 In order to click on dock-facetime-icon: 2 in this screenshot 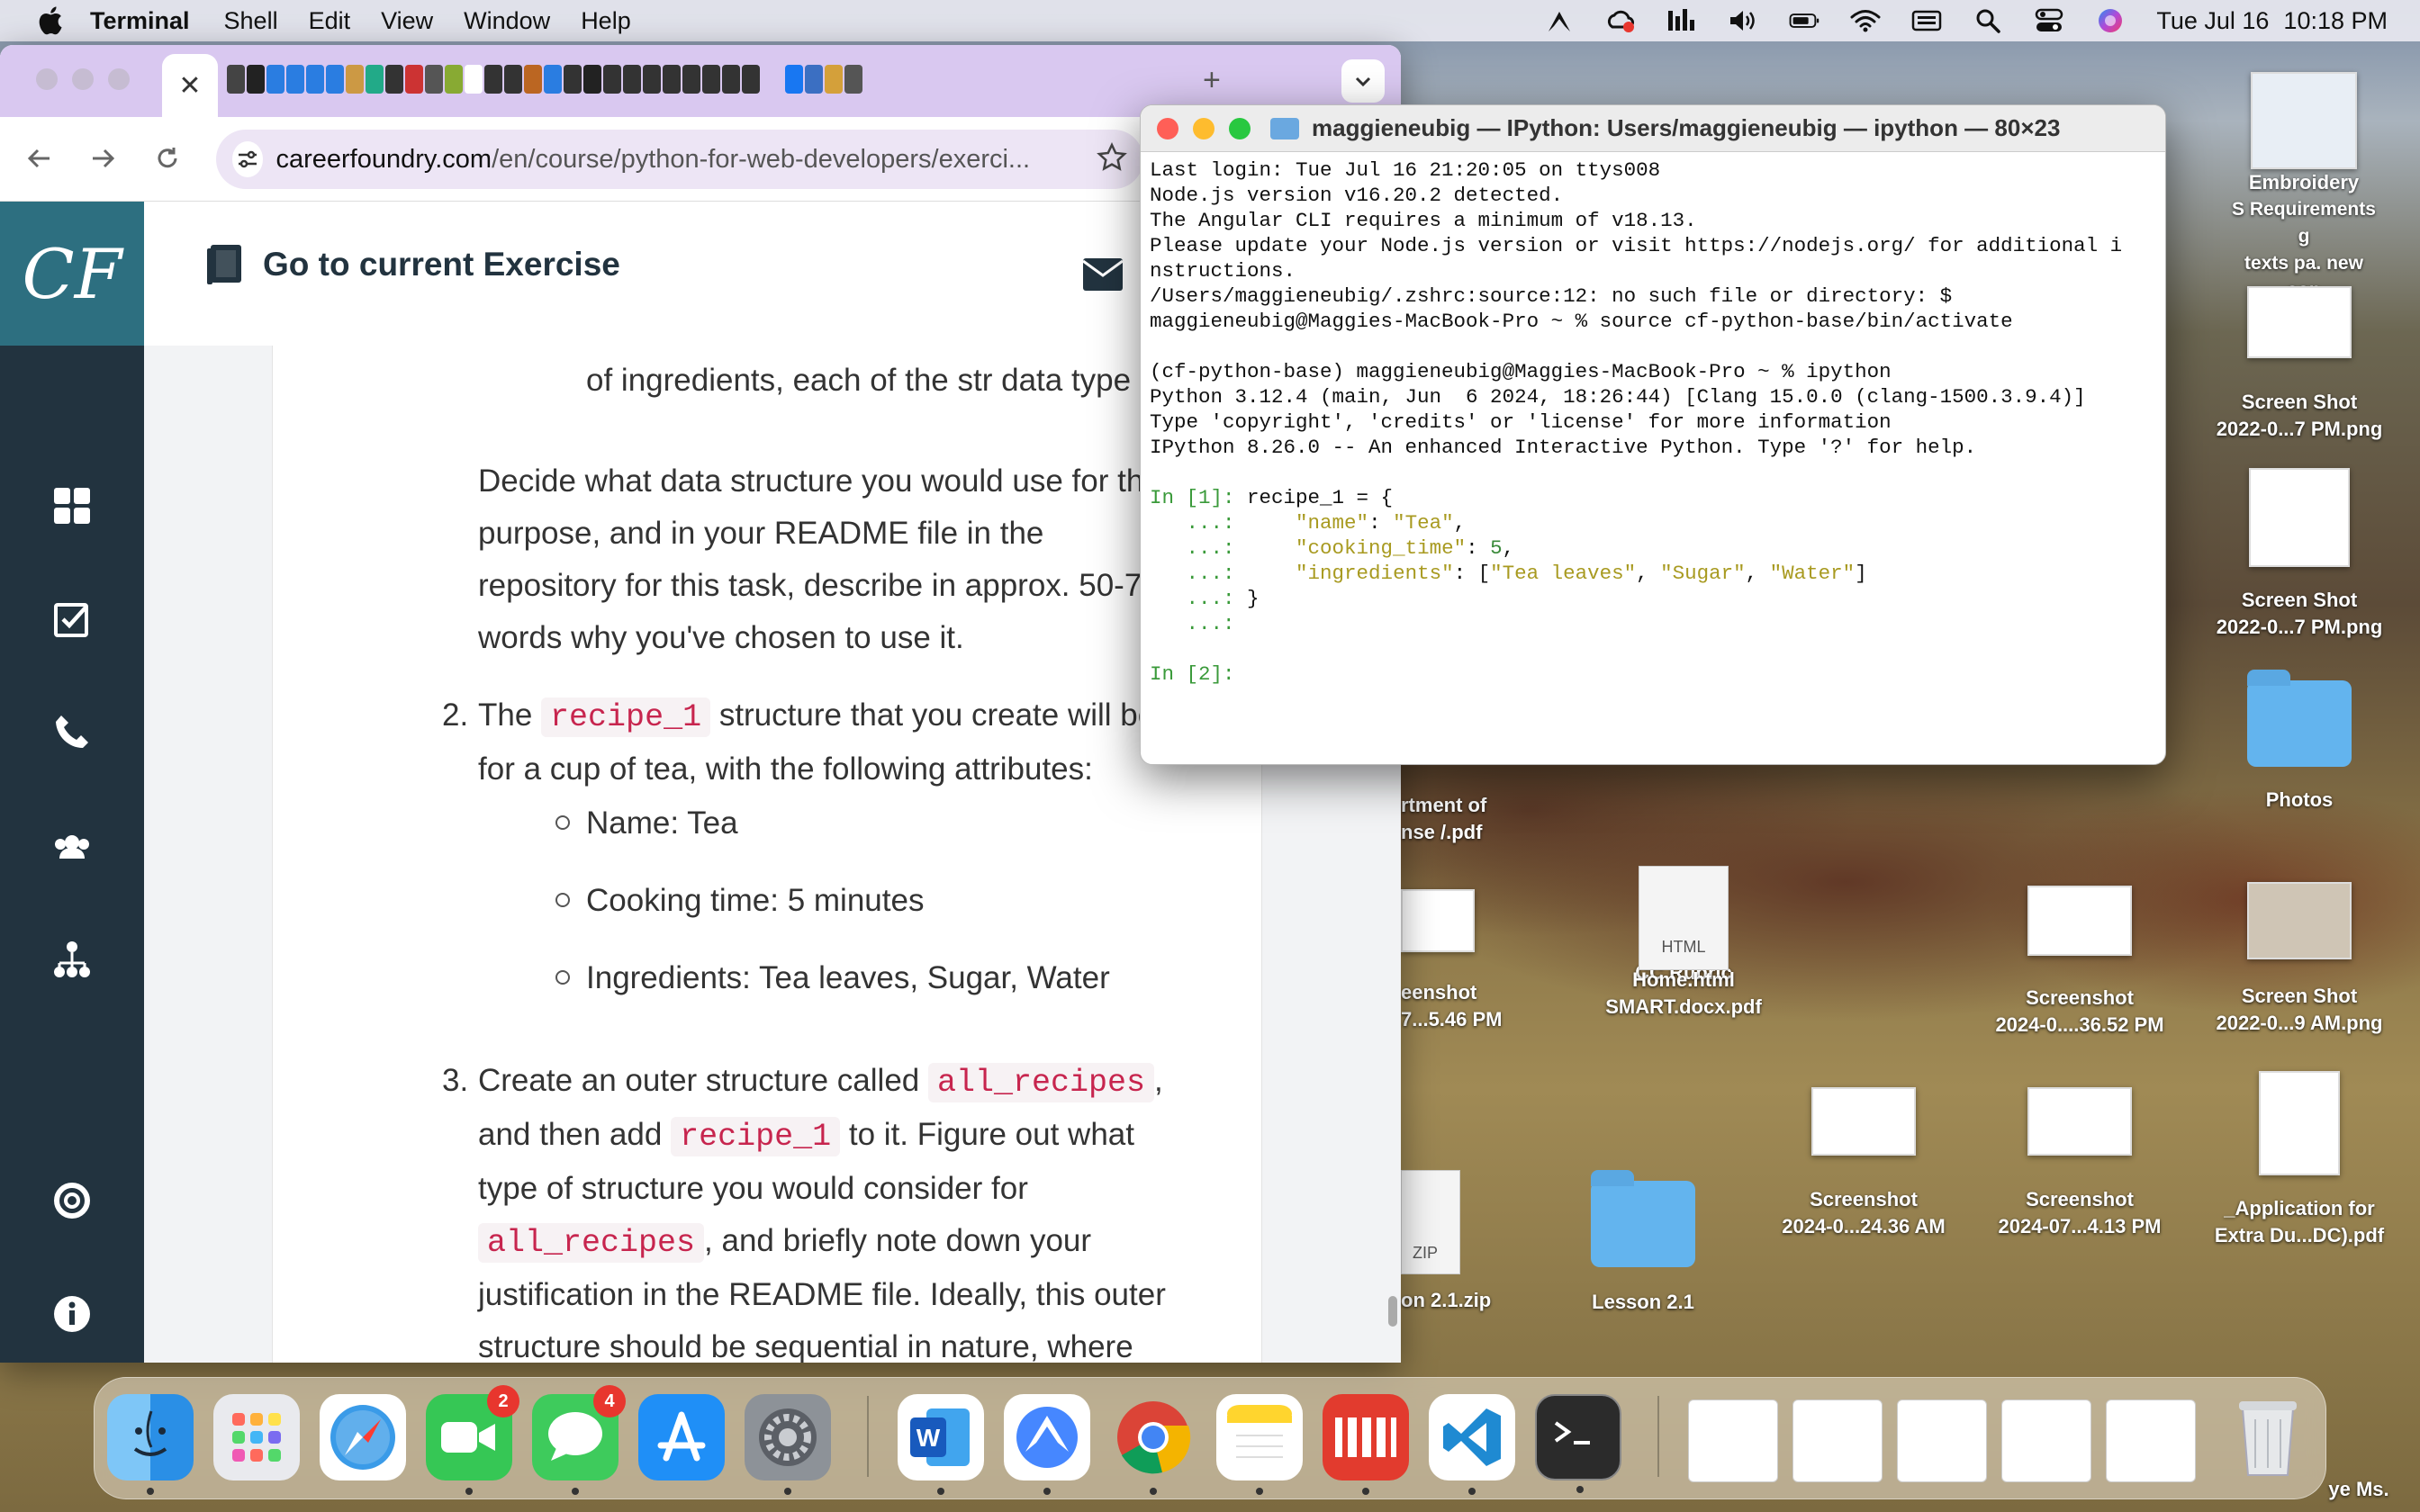, I will do `click(472, 1440)`.